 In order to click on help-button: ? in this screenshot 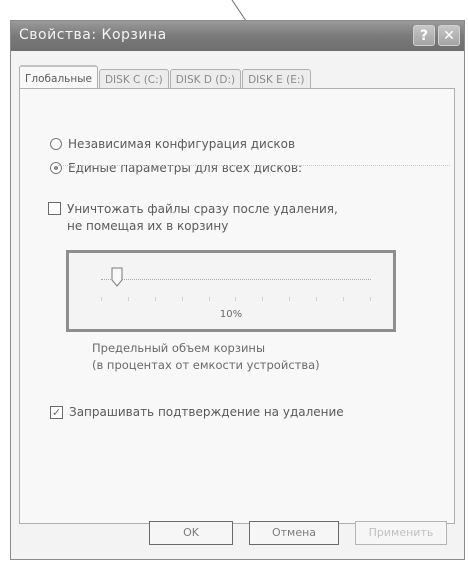, I will do `click(424, 35)`.